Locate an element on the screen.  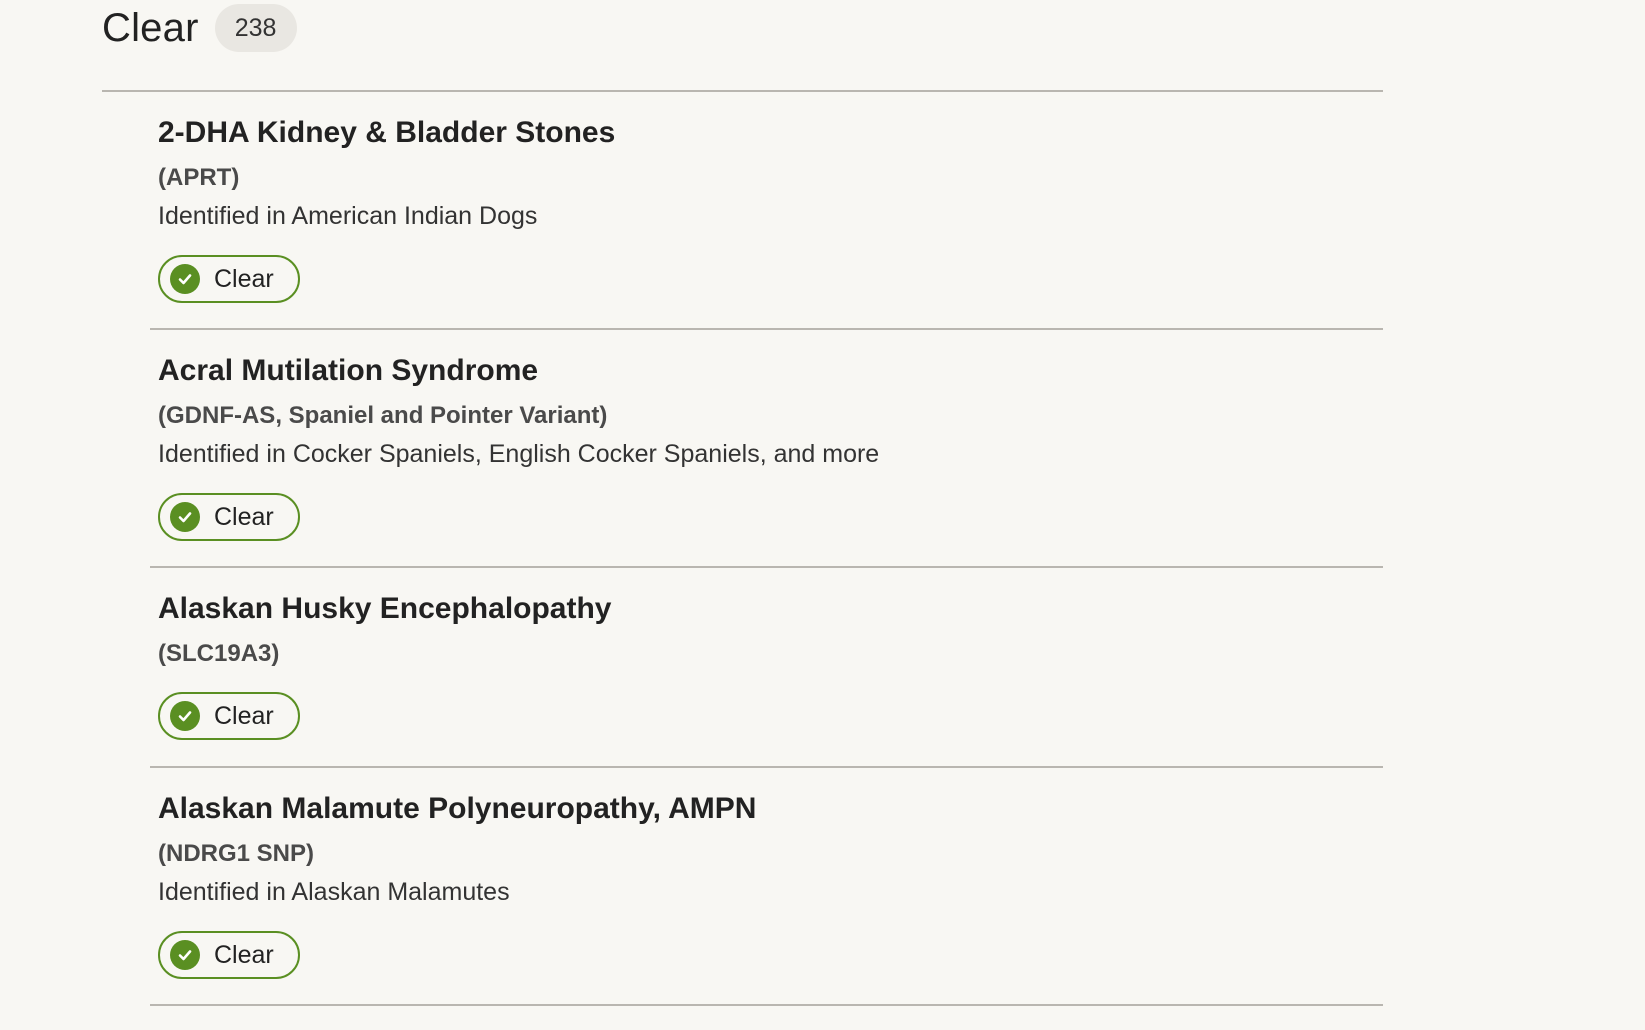
section-header: Clear 238 is located at coordinates (199, 28).